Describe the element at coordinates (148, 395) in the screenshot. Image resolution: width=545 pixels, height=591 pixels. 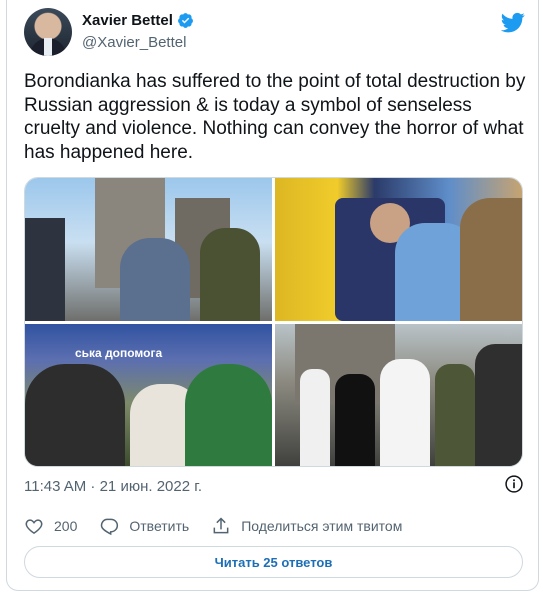
I see `photo-3: ська допомога` at that location.